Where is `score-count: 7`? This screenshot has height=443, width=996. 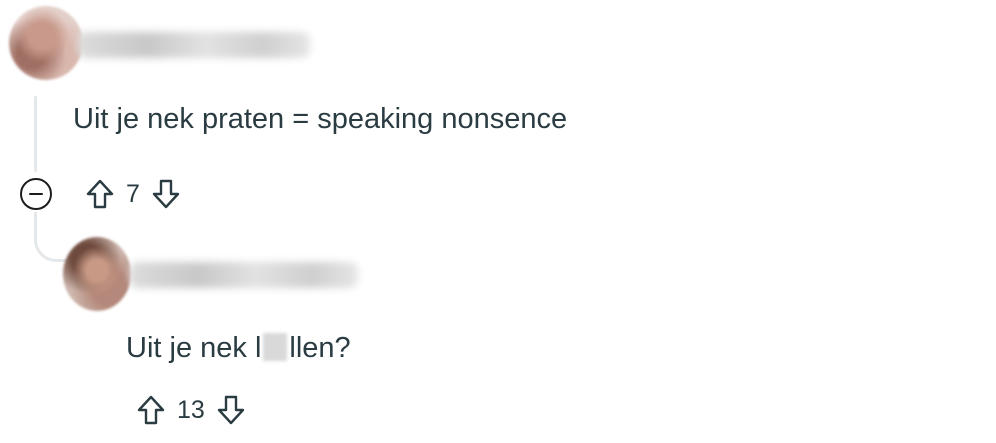 score-count: 7 is located at coordinates (133, 194).